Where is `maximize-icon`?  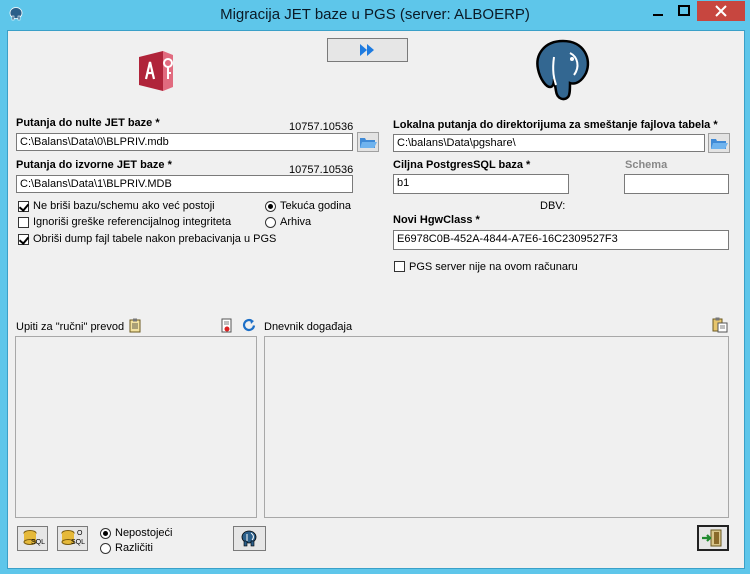
maximize-icon is located at coordinates (684, 10).